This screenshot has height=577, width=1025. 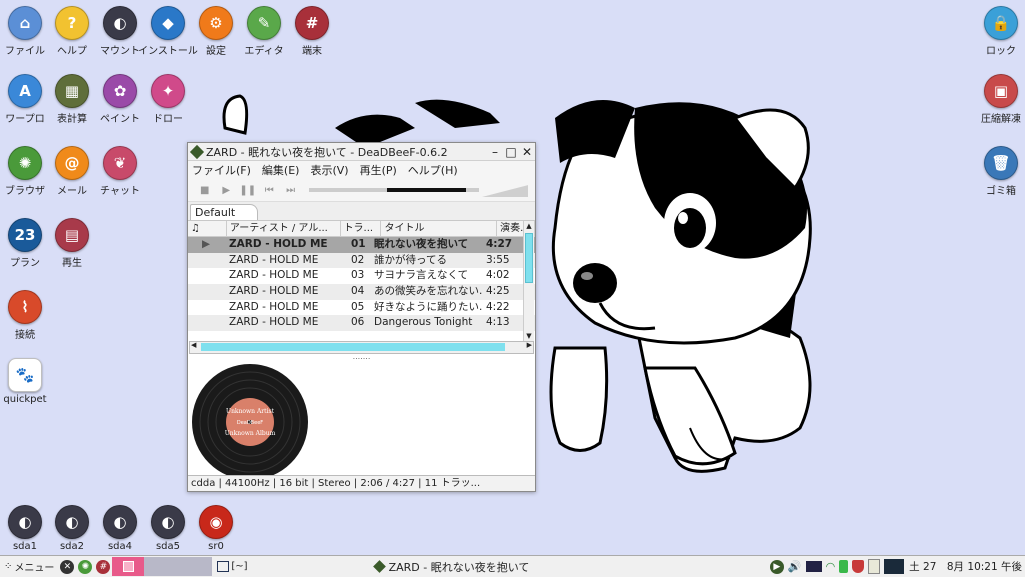 What do you see at coordinates (72, 243) in the screenshot?
I see `desktop-icon-player: ▤ 再生` at bounding box center [72, 243].